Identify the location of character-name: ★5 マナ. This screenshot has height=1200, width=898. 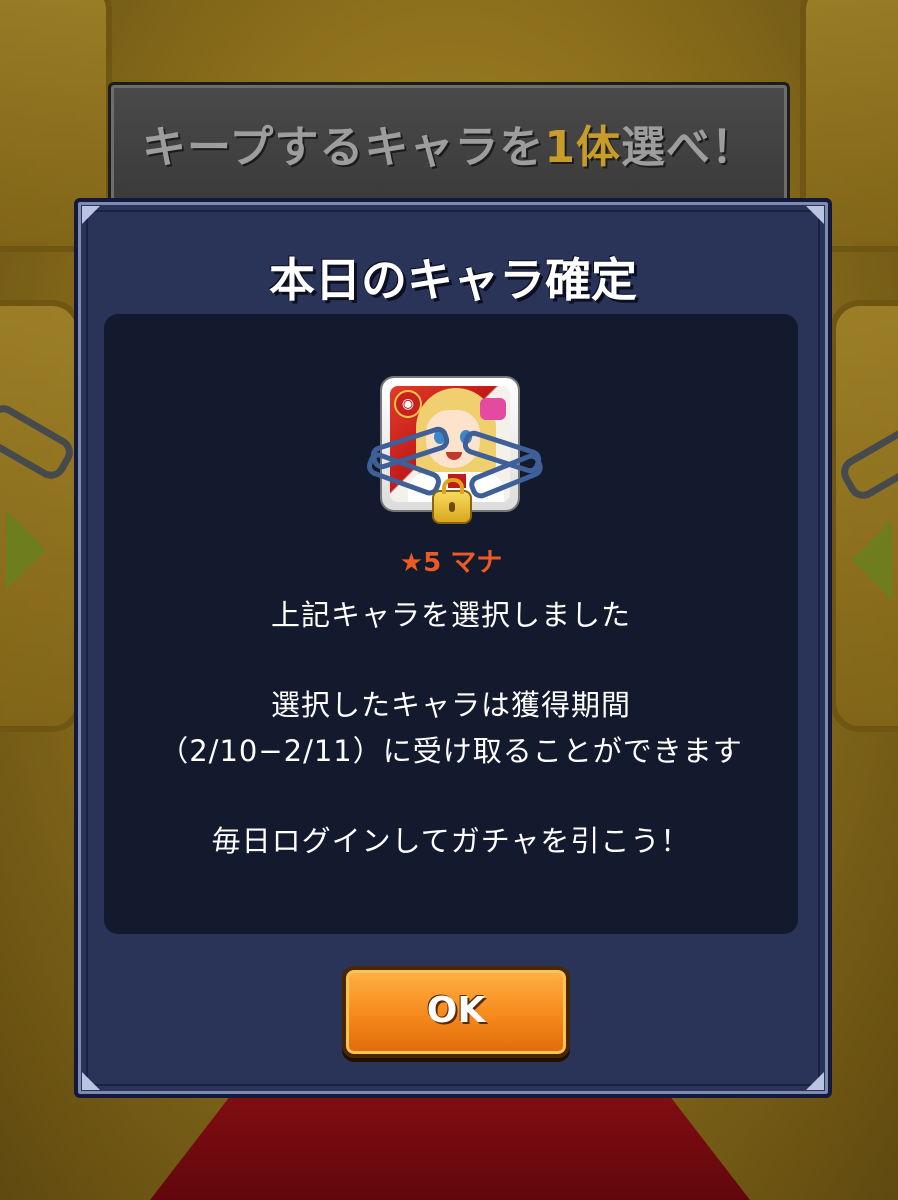
(451, 563).